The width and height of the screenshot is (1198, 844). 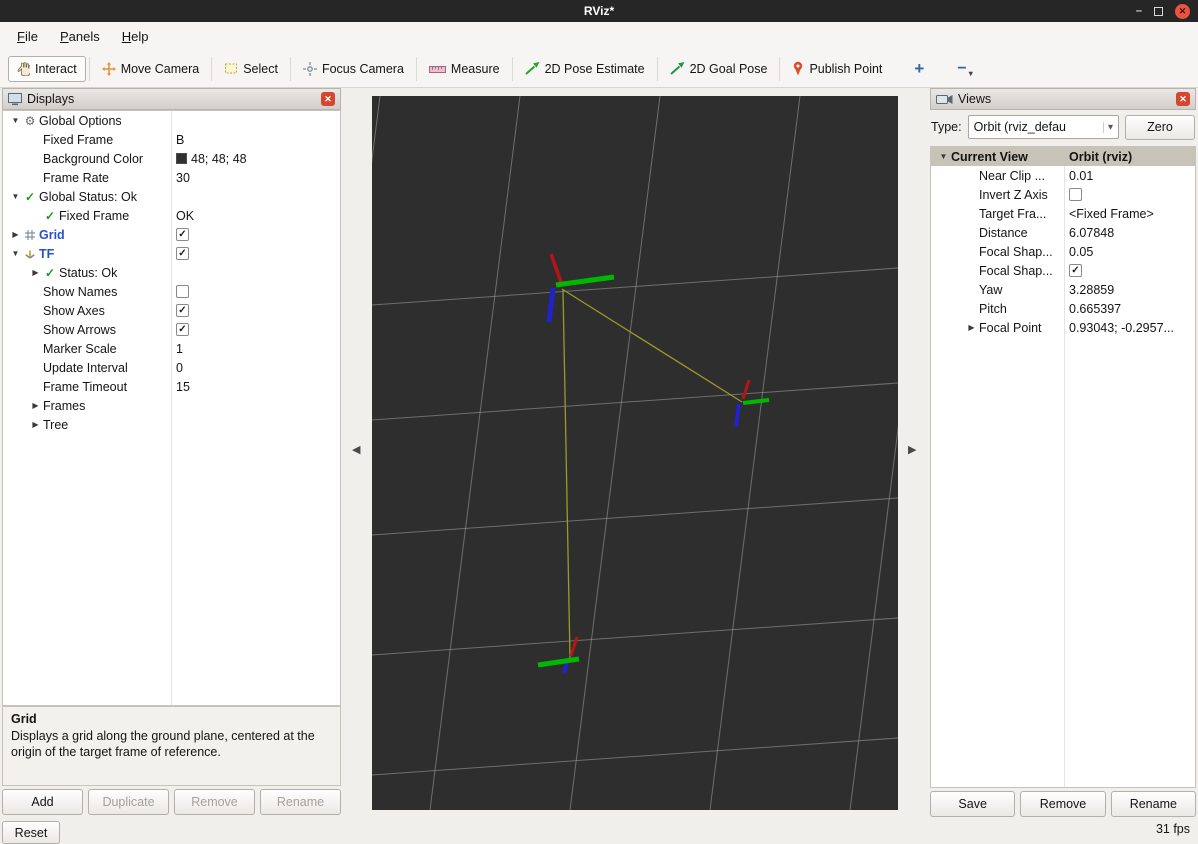 I want to click on view-type-dropdown: Orbit (rviz_defau ▾, so click(x=1043, y=127).